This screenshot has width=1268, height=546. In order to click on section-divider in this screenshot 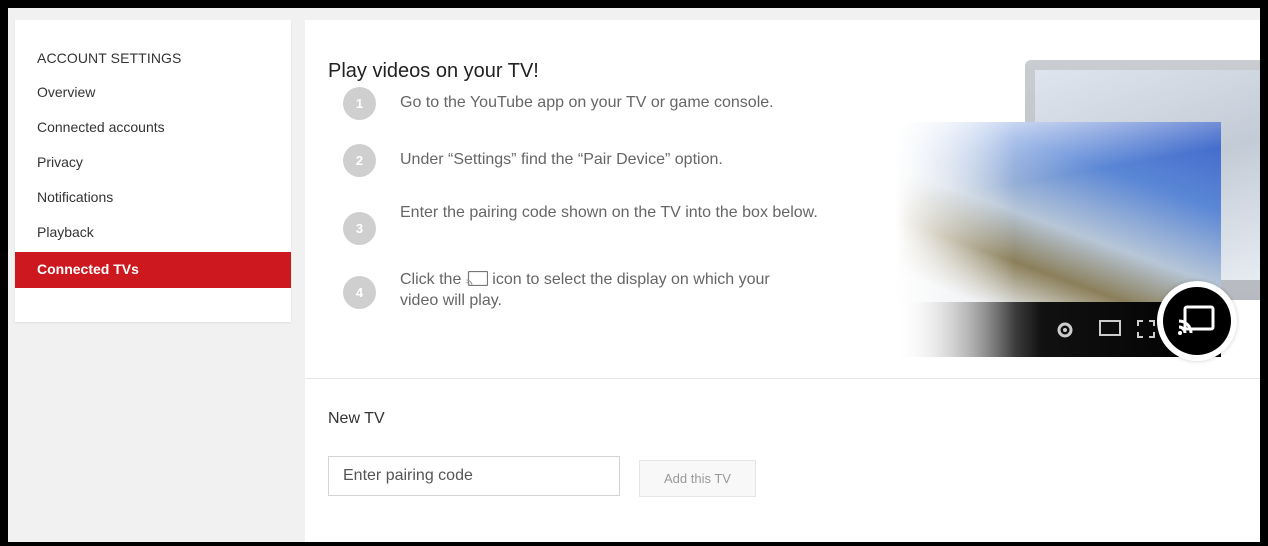, I will do `click(782, 378)`.